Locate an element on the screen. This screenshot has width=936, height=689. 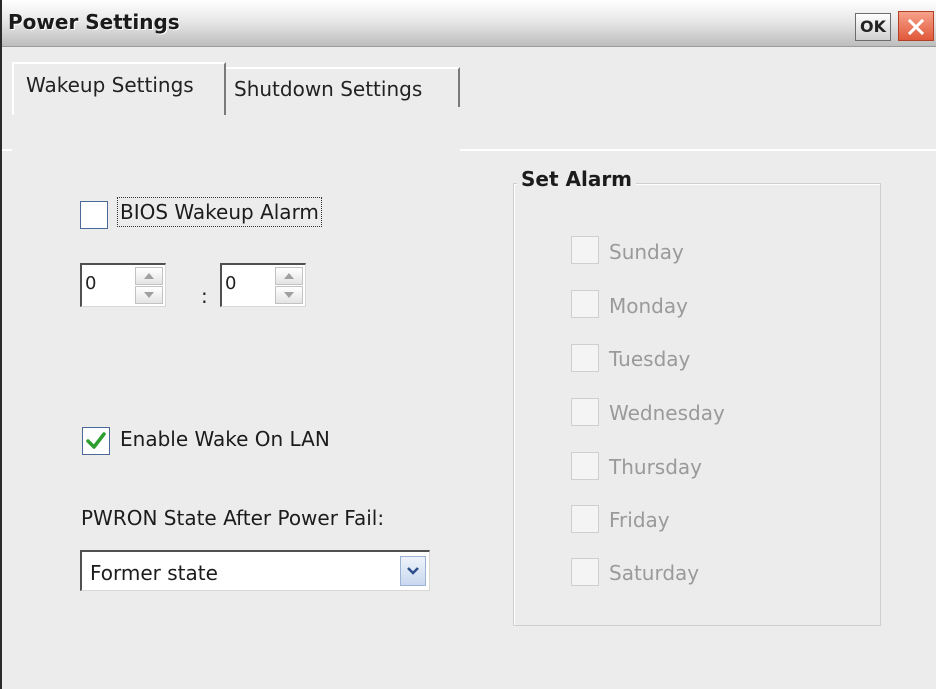
chevron-down-icon is located at coordinates (413, 571).